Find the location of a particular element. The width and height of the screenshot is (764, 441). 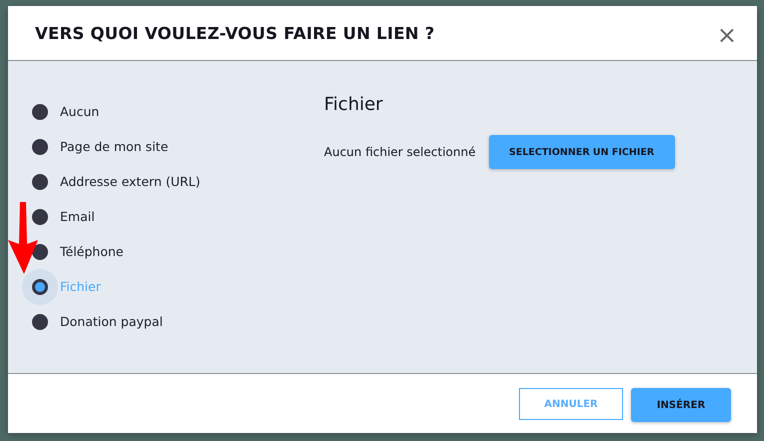

close-button: × is located at coordinates (726, 35).